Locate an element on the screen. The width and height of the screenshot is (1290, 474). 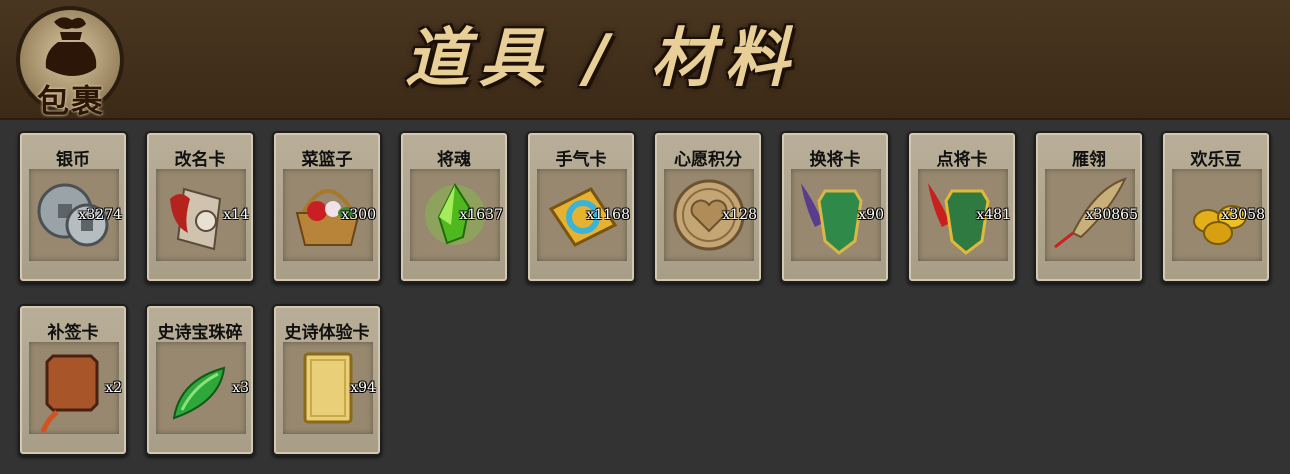
item-card-rename-card: 改名卡 x14 is located at coordinates (200, 207).